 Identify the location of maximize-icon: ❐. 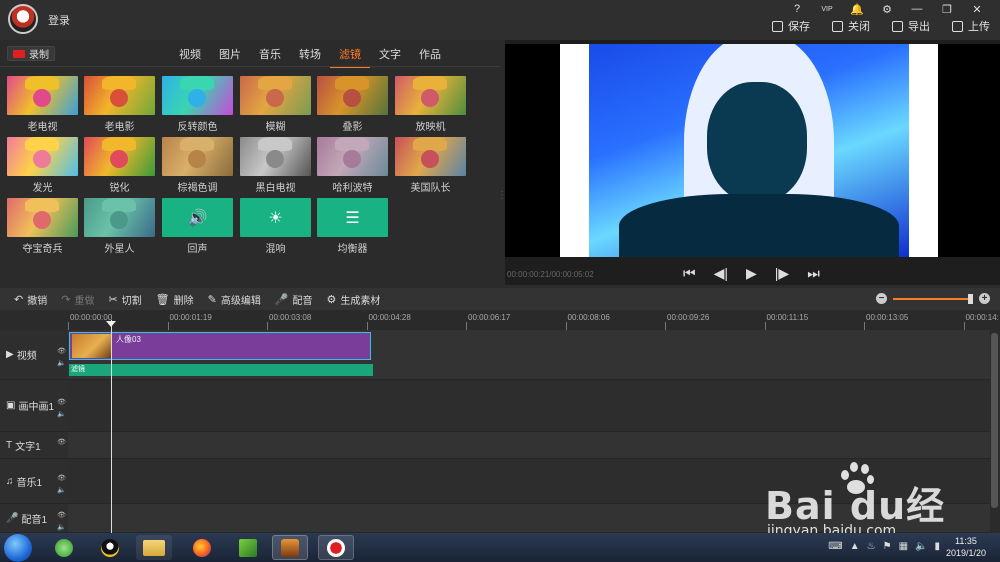
(947, 9).